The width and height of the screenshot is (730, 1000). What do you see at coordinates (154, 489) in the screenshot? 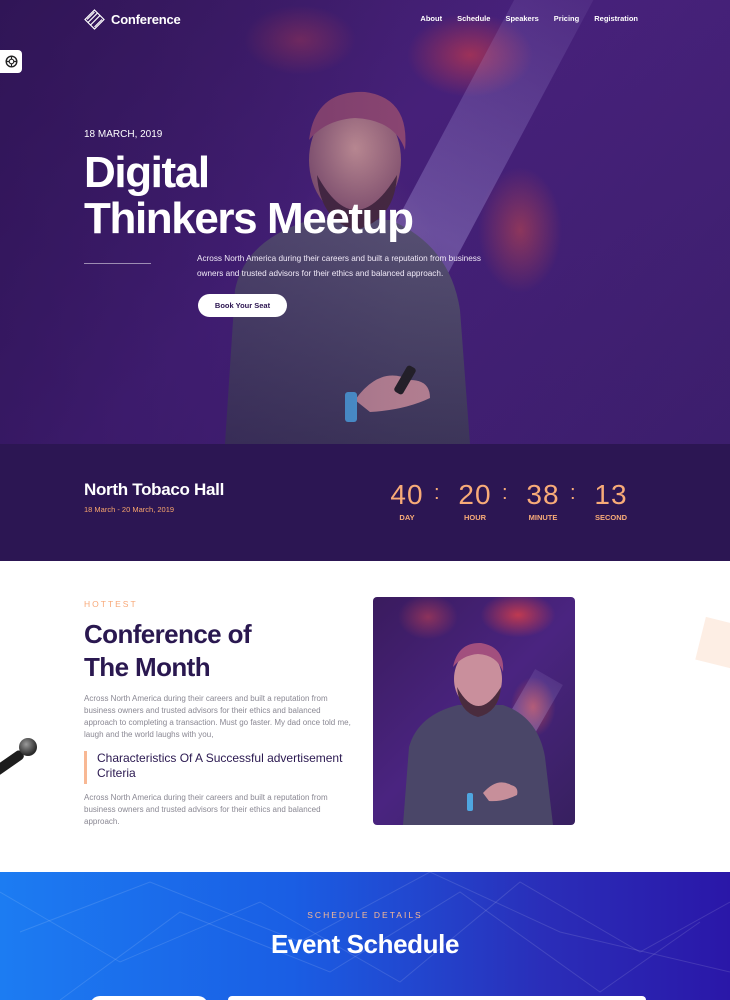
I see `venue-name: North Tobaco Hall` at bounding box center [154, 489].